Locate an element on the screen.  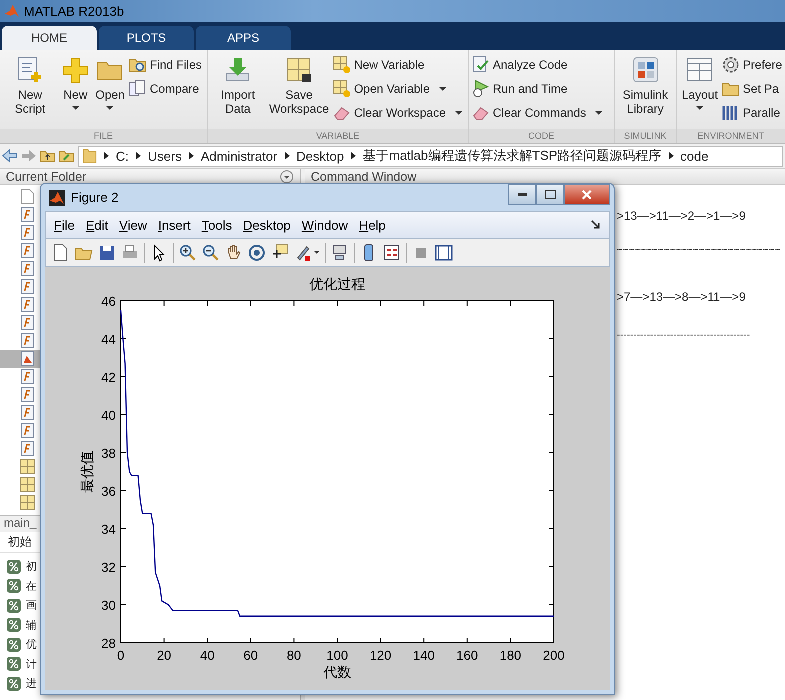
group-label: CODE is located at coordinates (541, 136).